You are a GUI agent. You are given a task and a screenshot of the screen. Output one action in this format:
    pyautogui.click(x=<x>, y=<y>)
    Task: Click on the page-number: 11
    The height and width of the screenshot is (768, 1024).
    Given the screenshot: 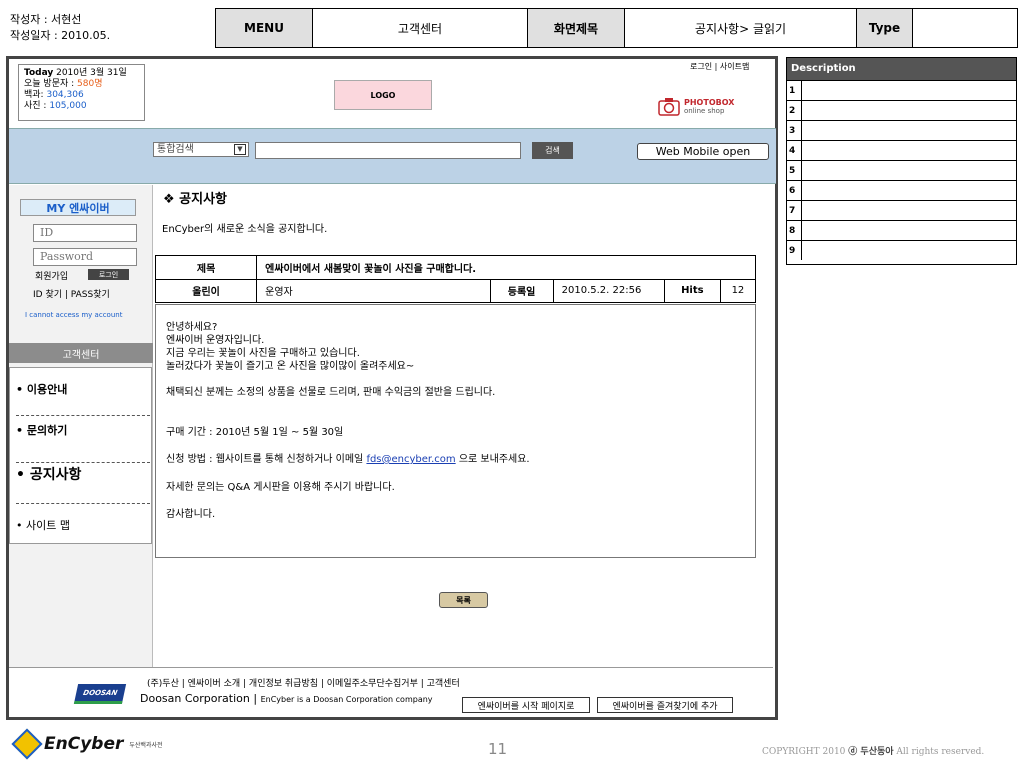 What is the action you would take?
    pyautogui.click(x=498, y=749)
    